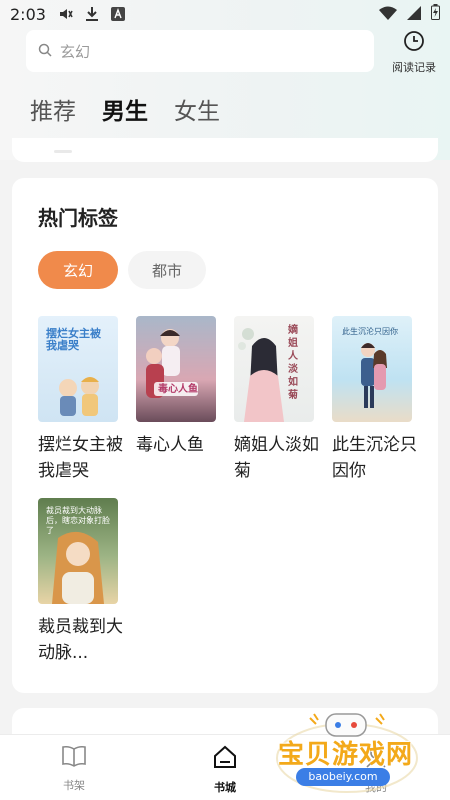 The height and width of the screenshot is (800, 450). Describe the element at coordinates (225, 150) in the screenshot. I see `previous-card` at that location.